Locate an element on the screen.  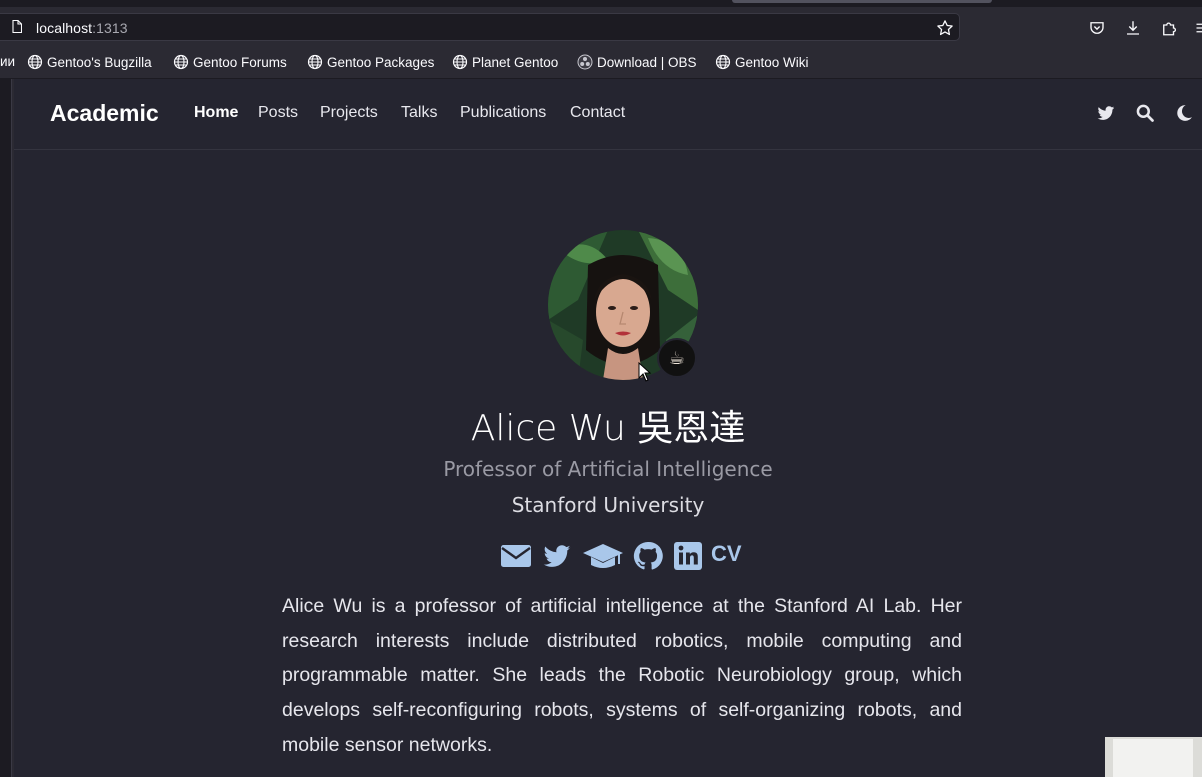
nav-publications: Publications is located at coordinates (503, 113).